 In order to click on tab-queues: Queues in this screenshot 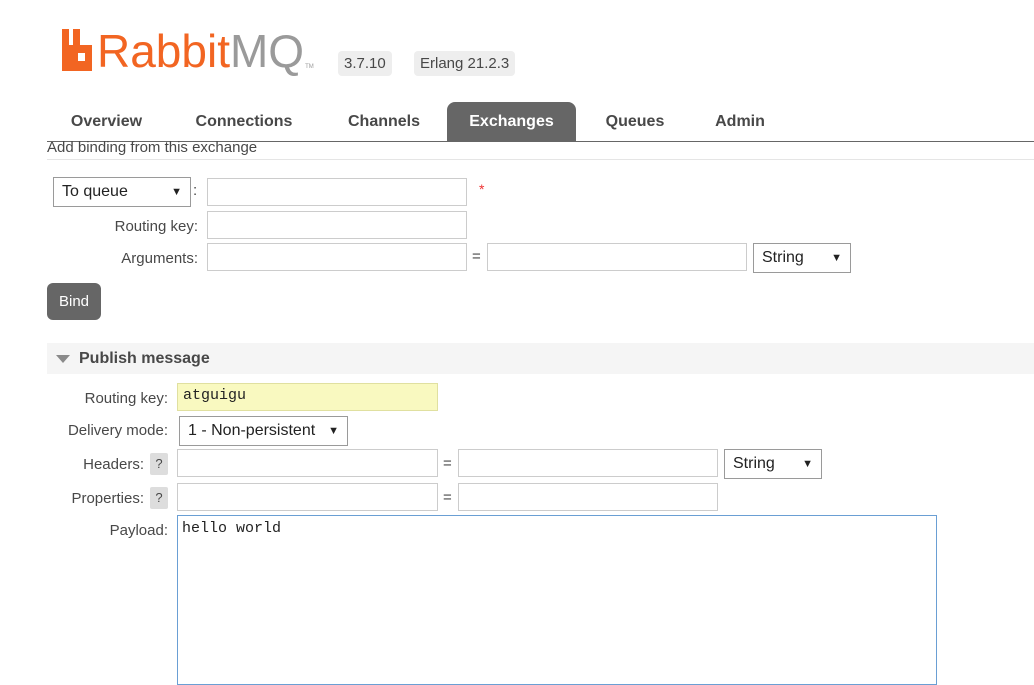, I will do `click(635, 122)`.